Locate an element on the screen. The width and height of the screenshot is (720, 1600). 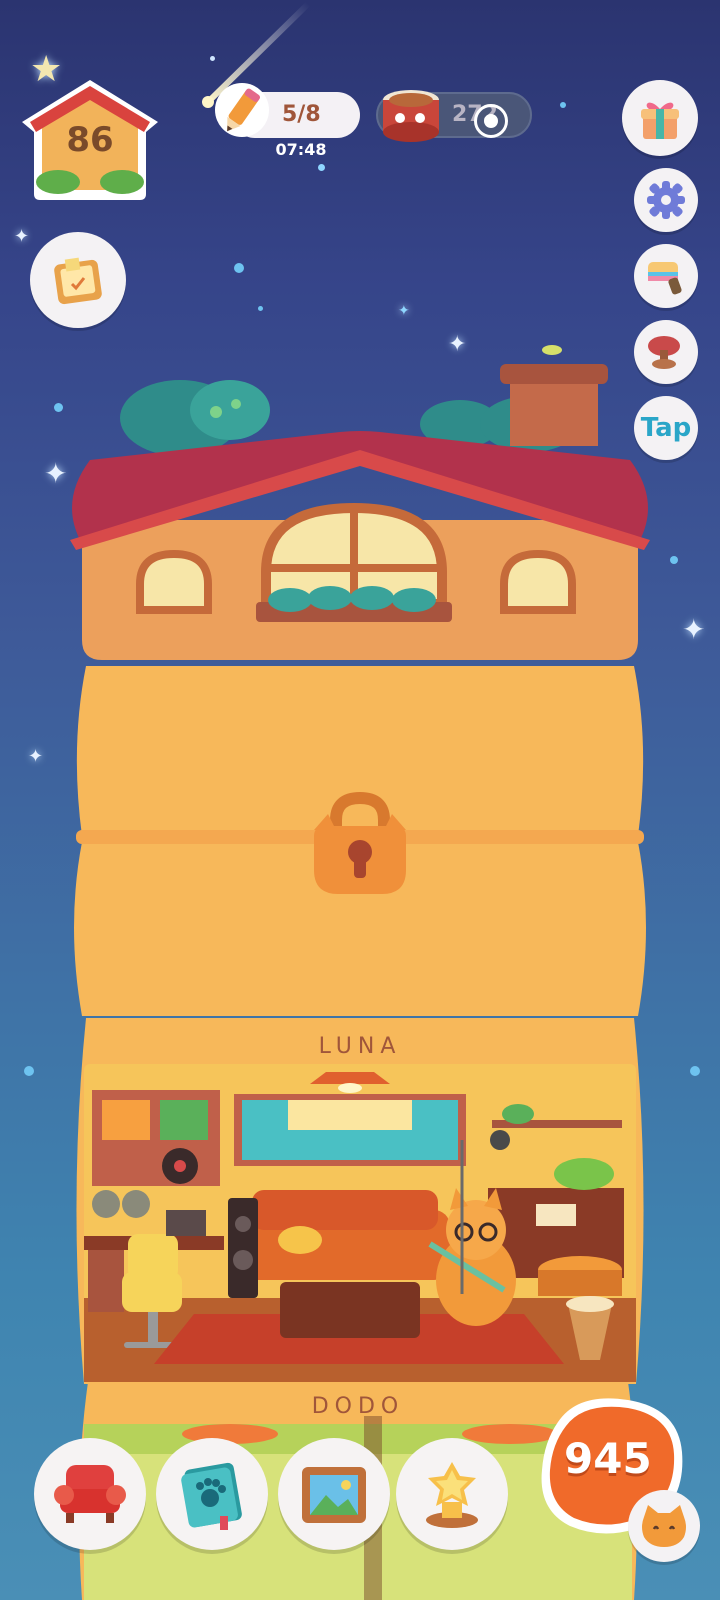
task-board-icon is located at coordinates (78, 281).